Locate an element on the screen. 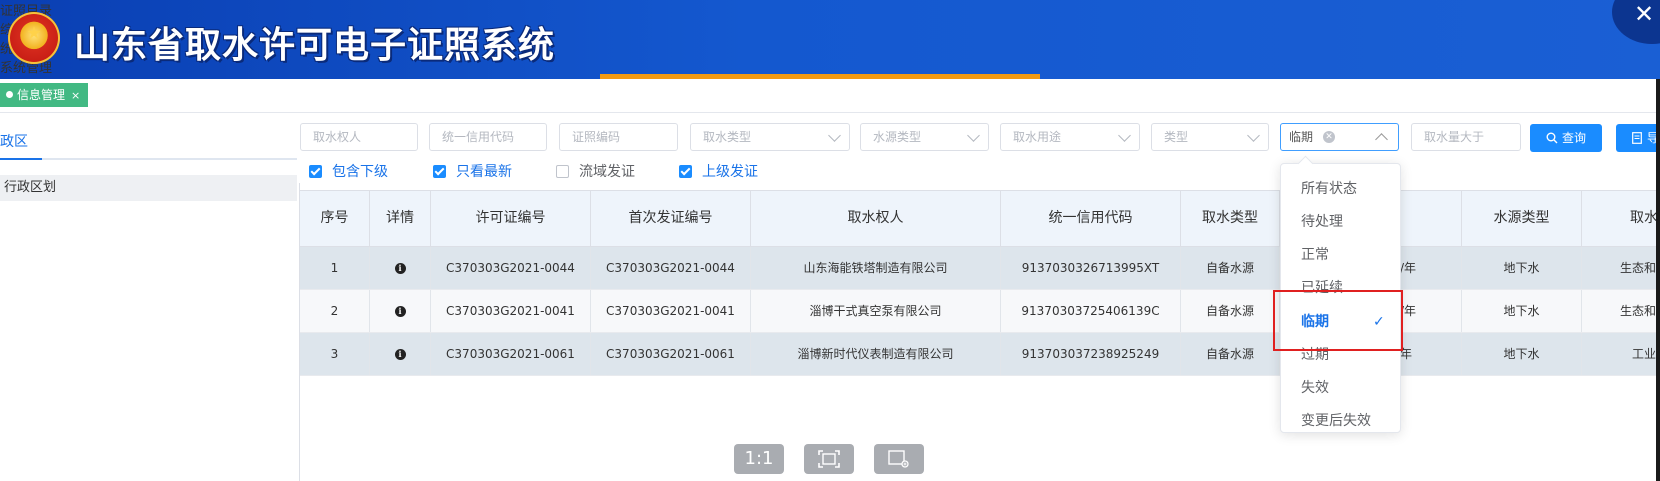 Image resolution: width=1660 pixels, height=481 pixels. cell-credit-code: 91370303725406139C is located at coordinates (1091, 311).